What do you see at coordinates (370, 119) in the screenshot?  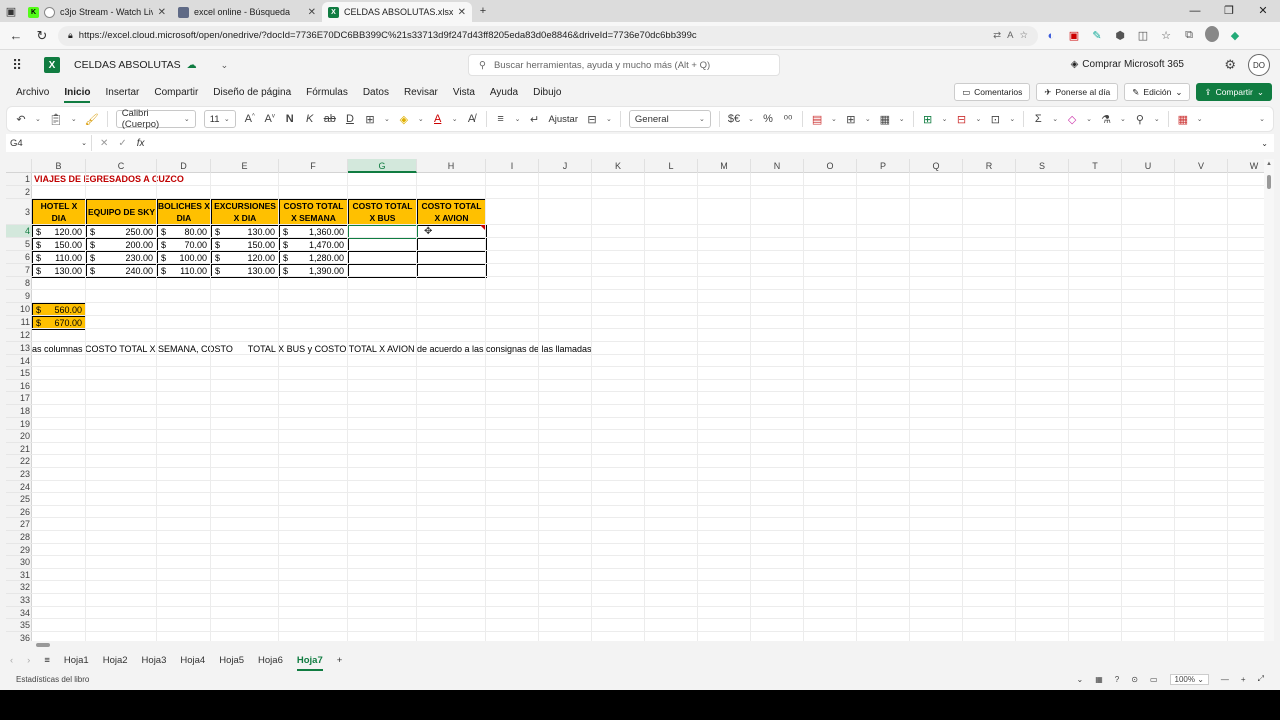 I see `borders-icon: ⊞` at bounding box center [370, 119].